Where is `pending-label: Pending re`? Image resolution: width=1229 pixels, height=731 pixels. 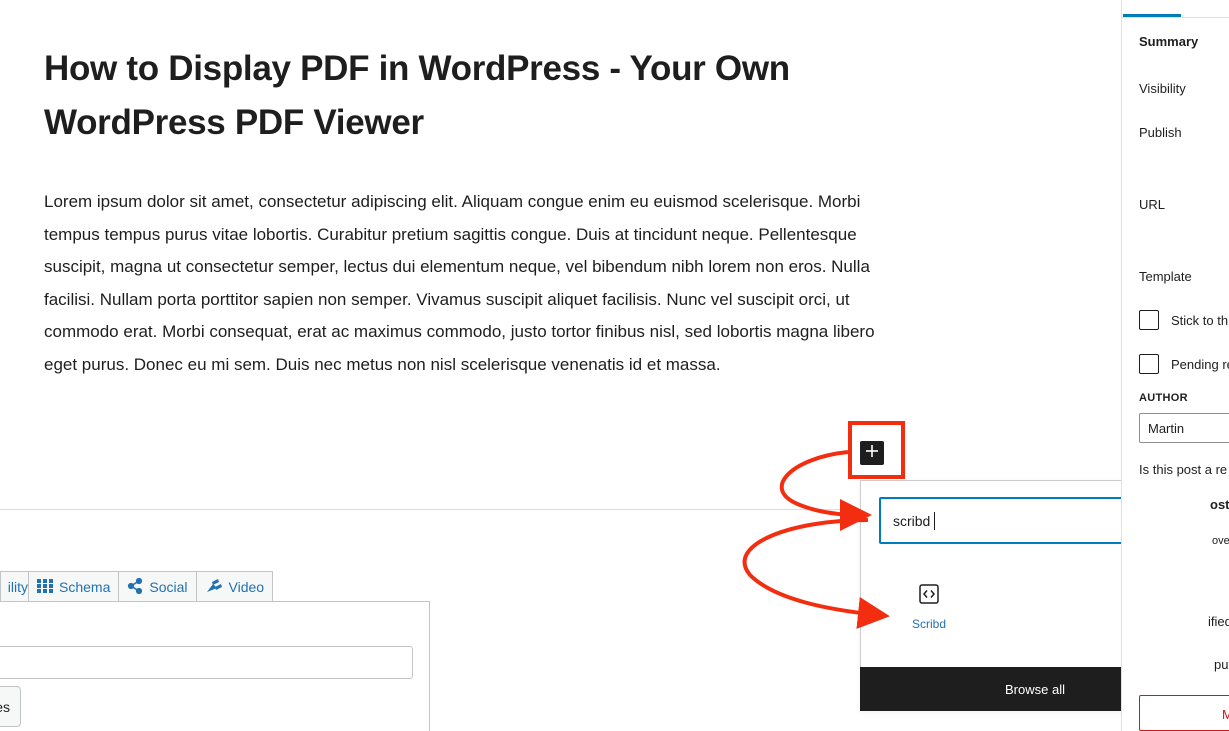
pending-label: Pending re is located at coordinates (1200, 364).